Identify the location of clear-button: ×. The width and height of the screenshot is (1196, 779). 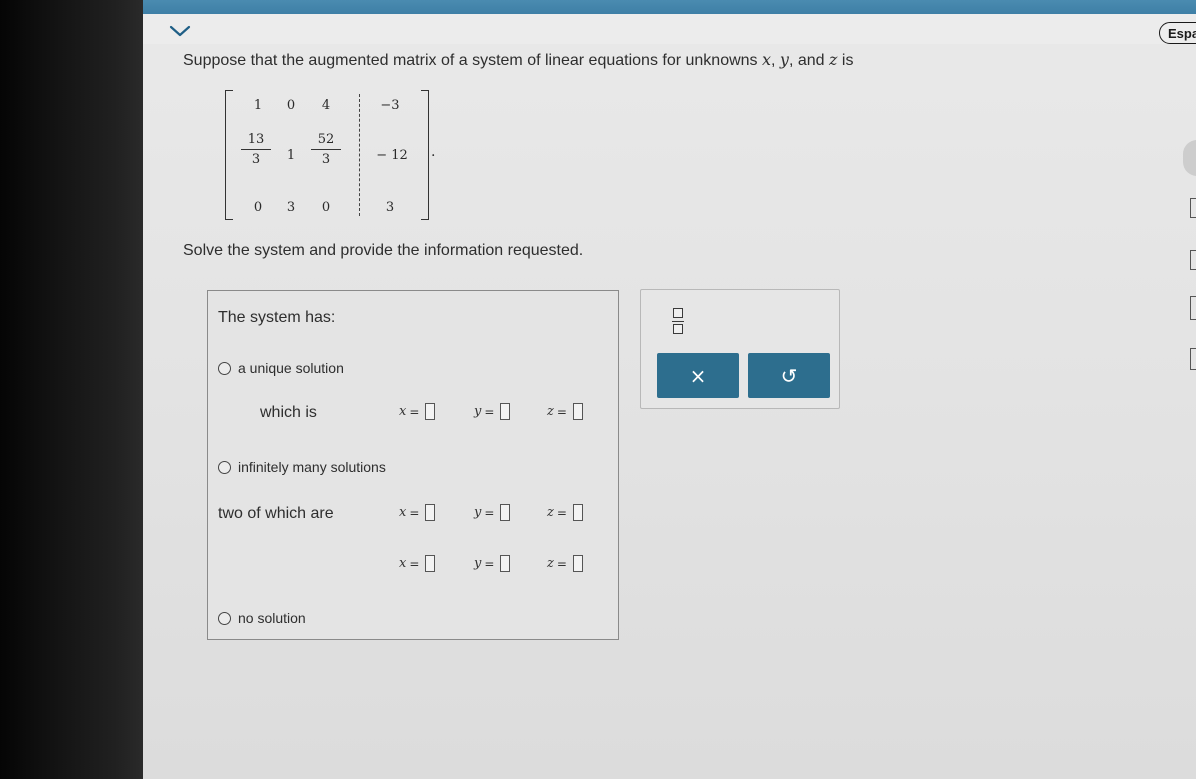
(698, 375).